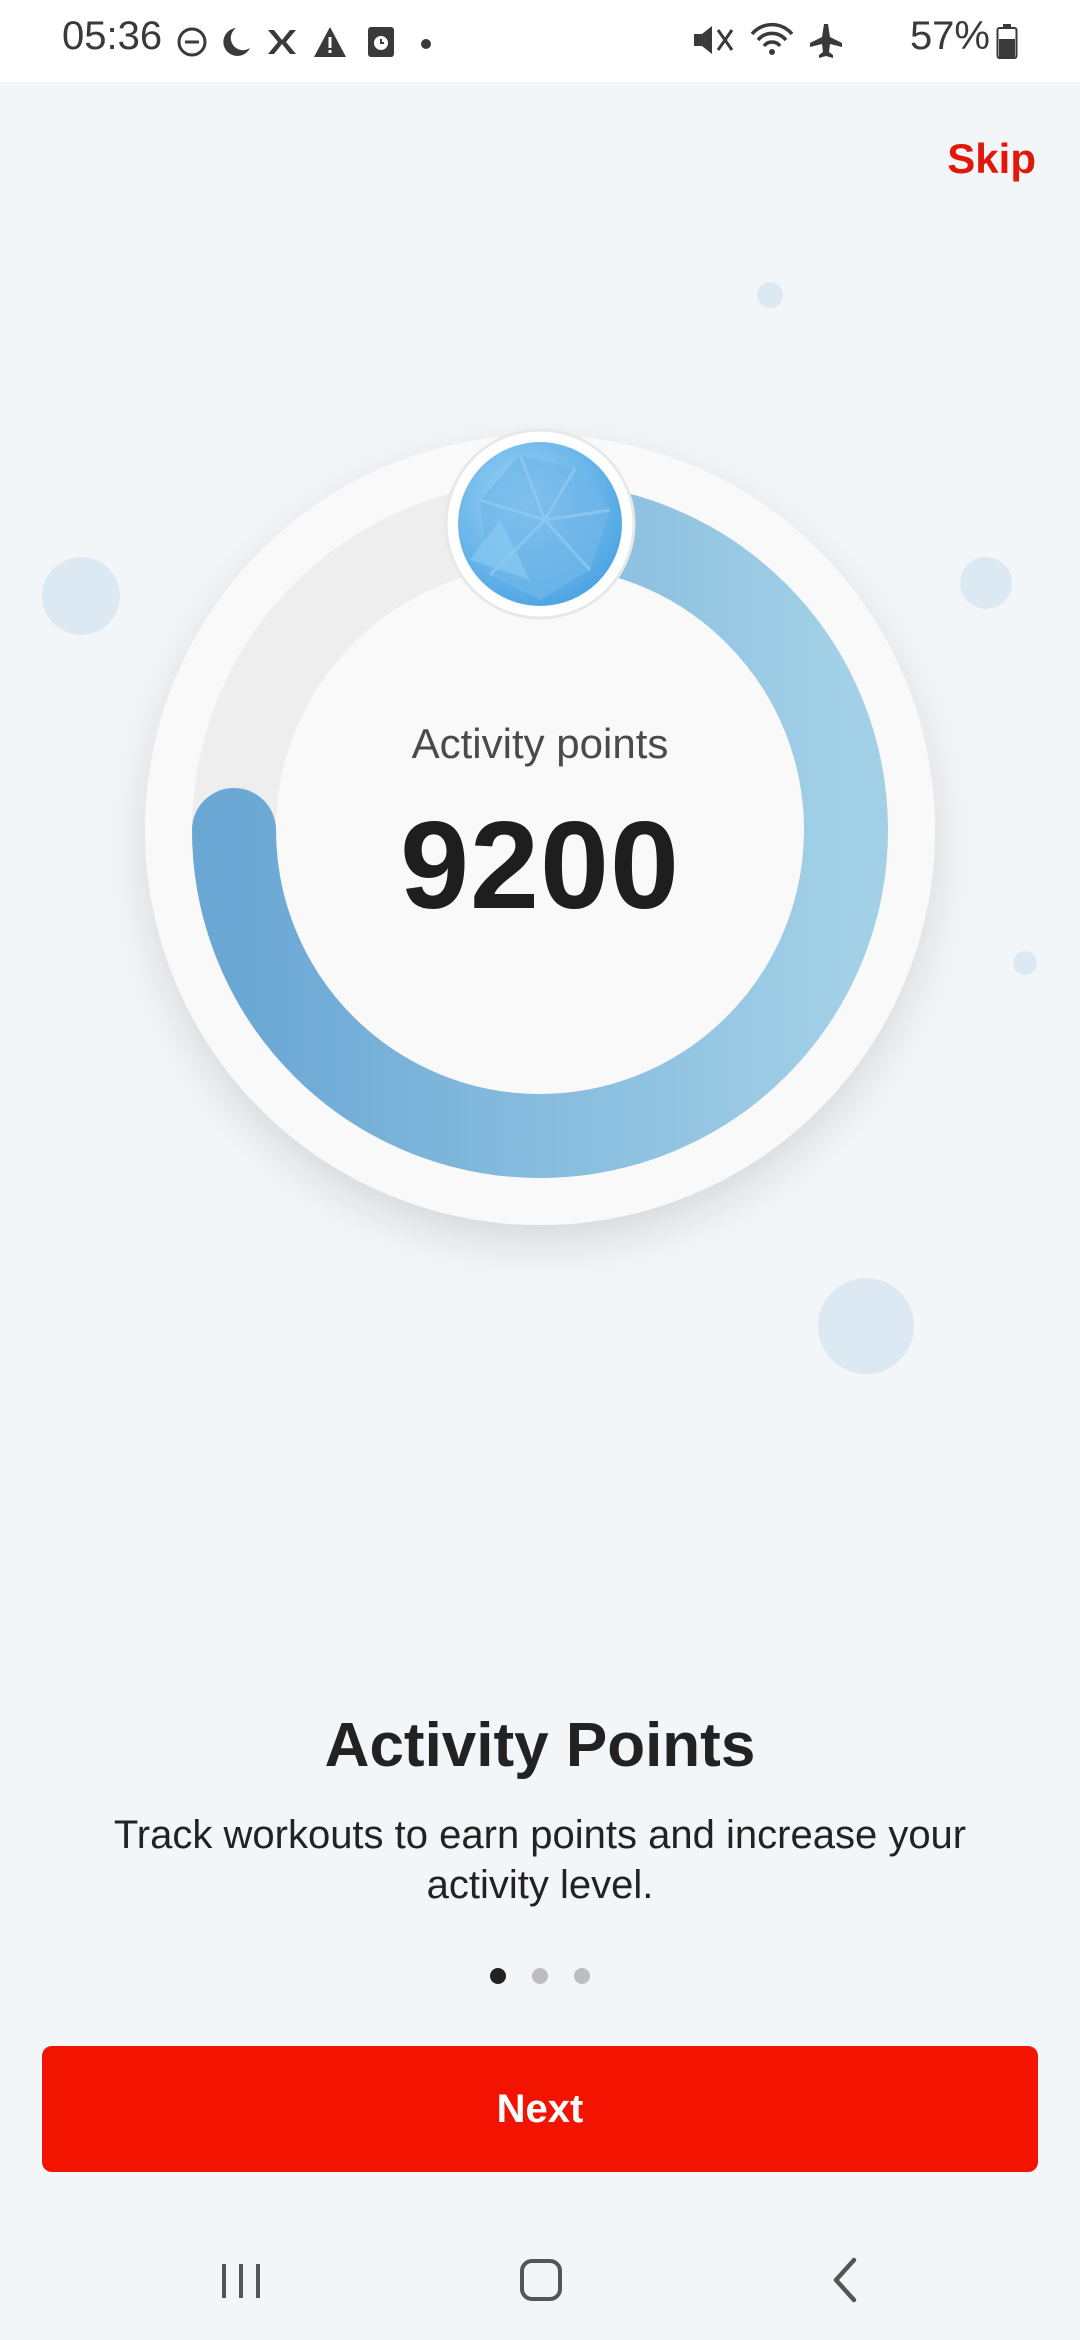 This screenshot has height=2340, width=1080. I want to click on blue-gem-icon, so click(540, 524).